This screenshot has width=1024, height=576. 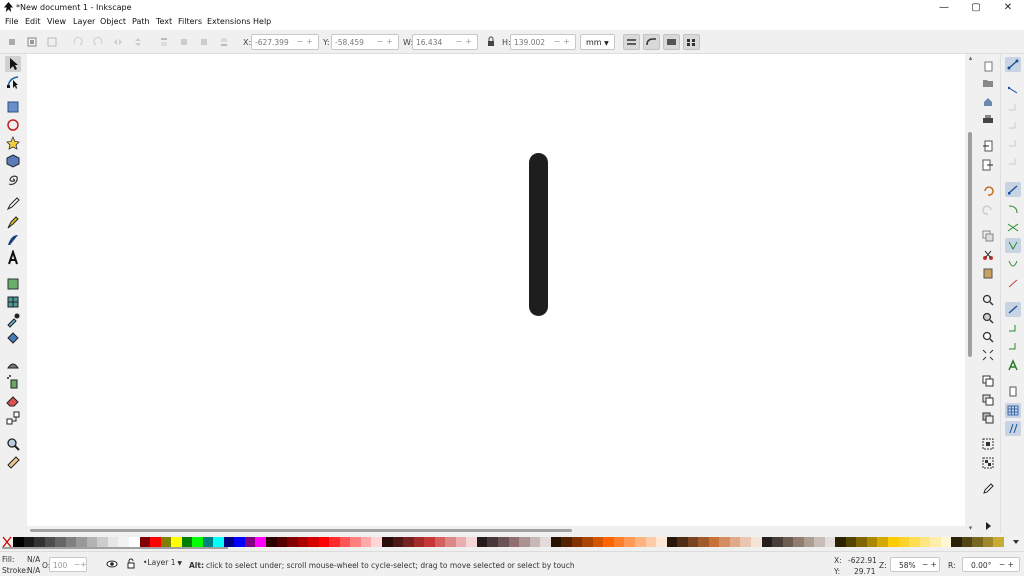 I want to click on y-field: -58.459 −+, so click(x=365, y=42).